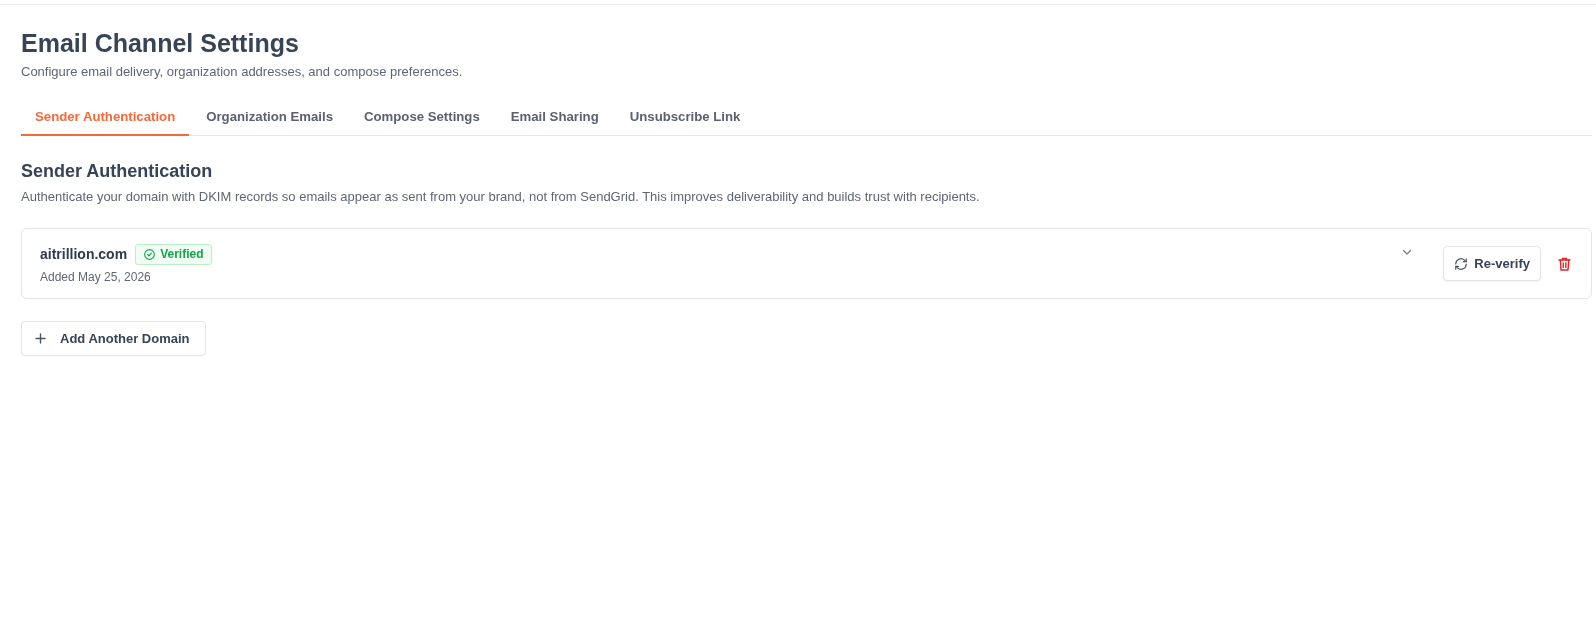 This screenshot has height=618, width=1596. Describe the element at coordinates (422, 118) in the screenshot. I see `tab: Compose Settings` at that location.